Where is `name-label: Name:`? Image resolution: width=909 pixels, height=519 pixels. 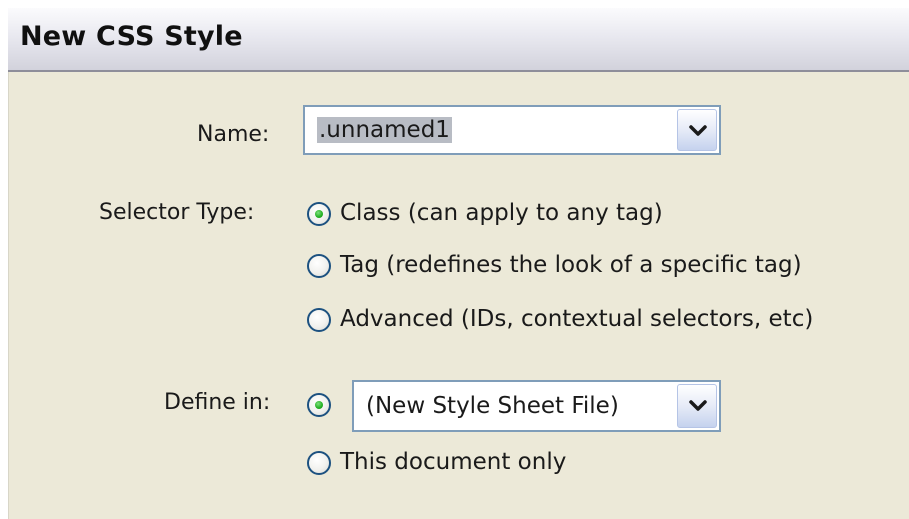
name-label: Name: is located at coordinates (233, 134).